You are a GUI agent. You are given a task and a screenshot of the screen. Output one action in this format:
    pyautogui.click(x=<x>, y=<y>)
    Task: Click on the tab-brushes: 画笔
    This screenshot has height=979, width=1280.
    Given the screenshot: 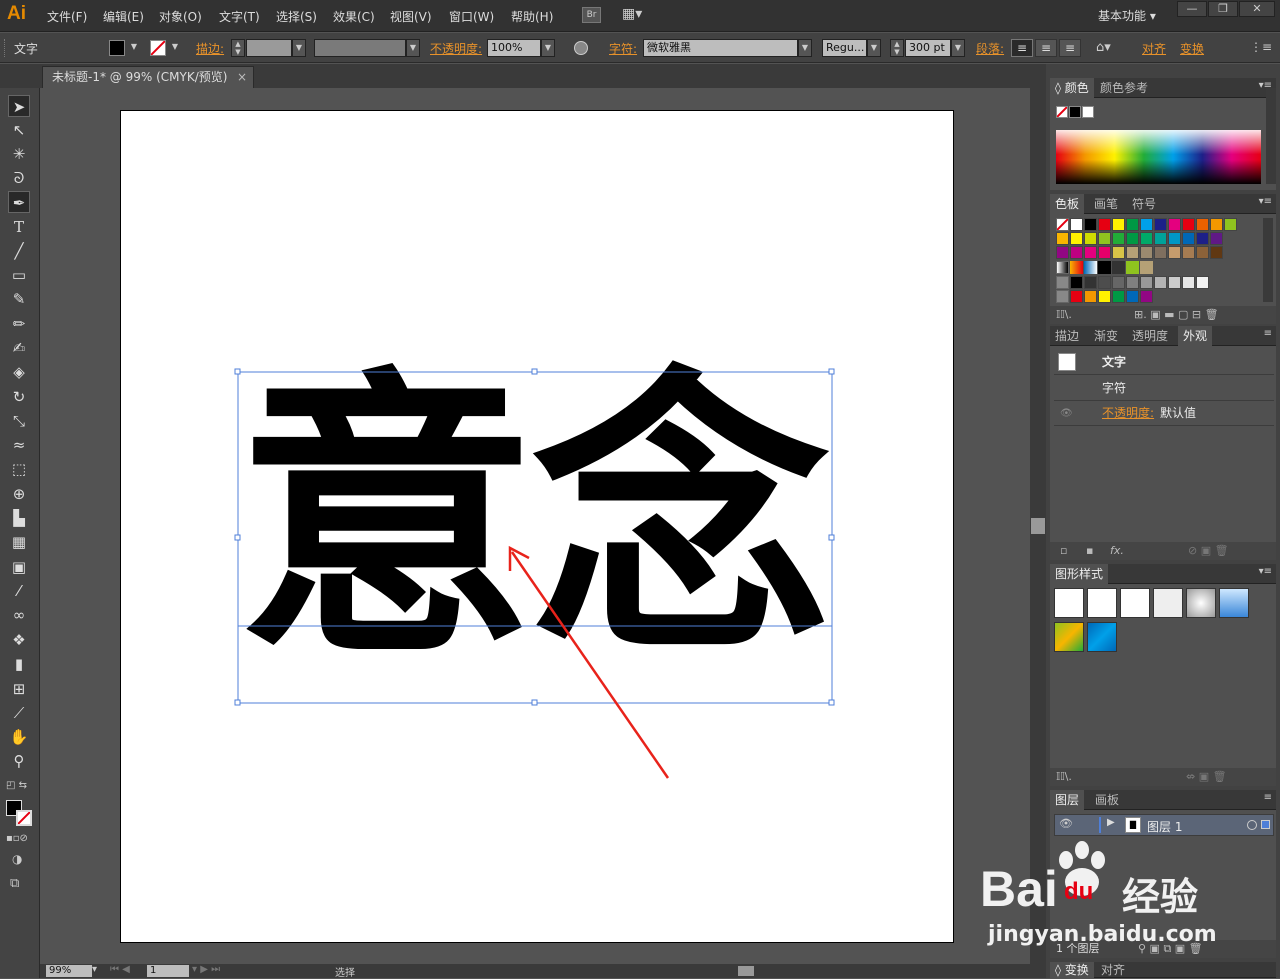 What is the action you would take?
    pyautogui.click(x=1106, y=204)
    